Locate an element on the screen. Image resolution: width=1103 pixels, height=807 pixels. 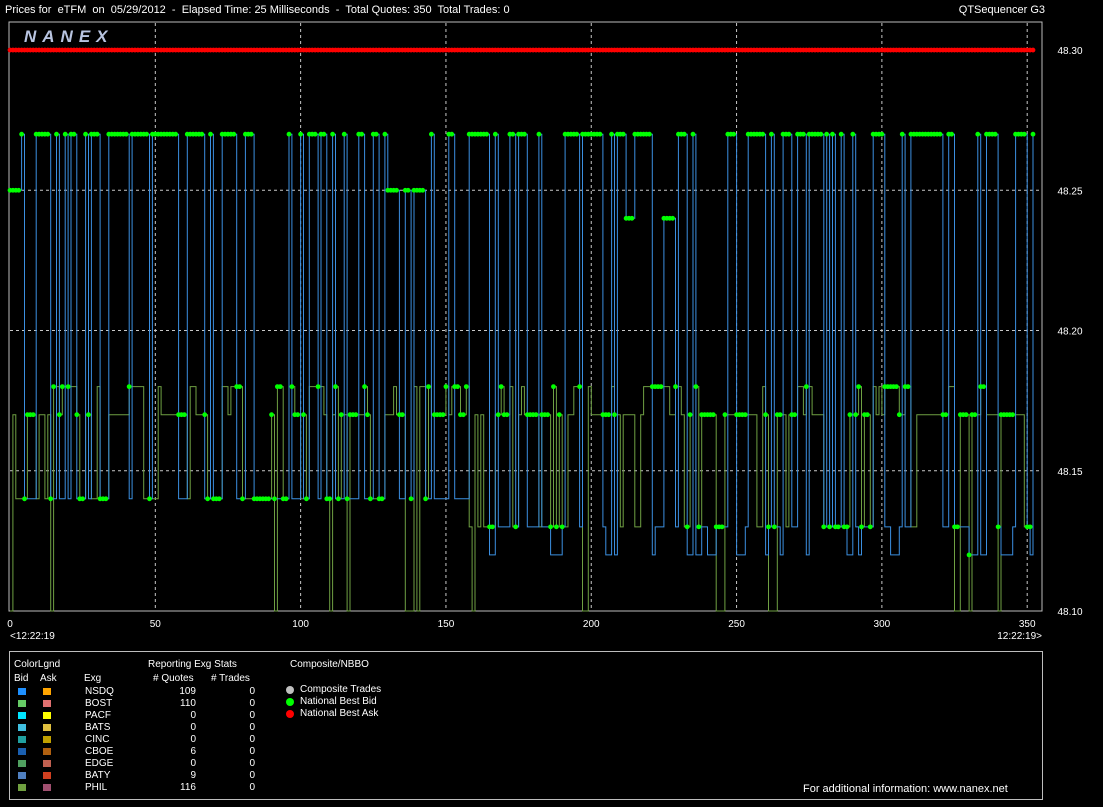
exchange-quote-count: 110 is located at coordinates (188, 703).